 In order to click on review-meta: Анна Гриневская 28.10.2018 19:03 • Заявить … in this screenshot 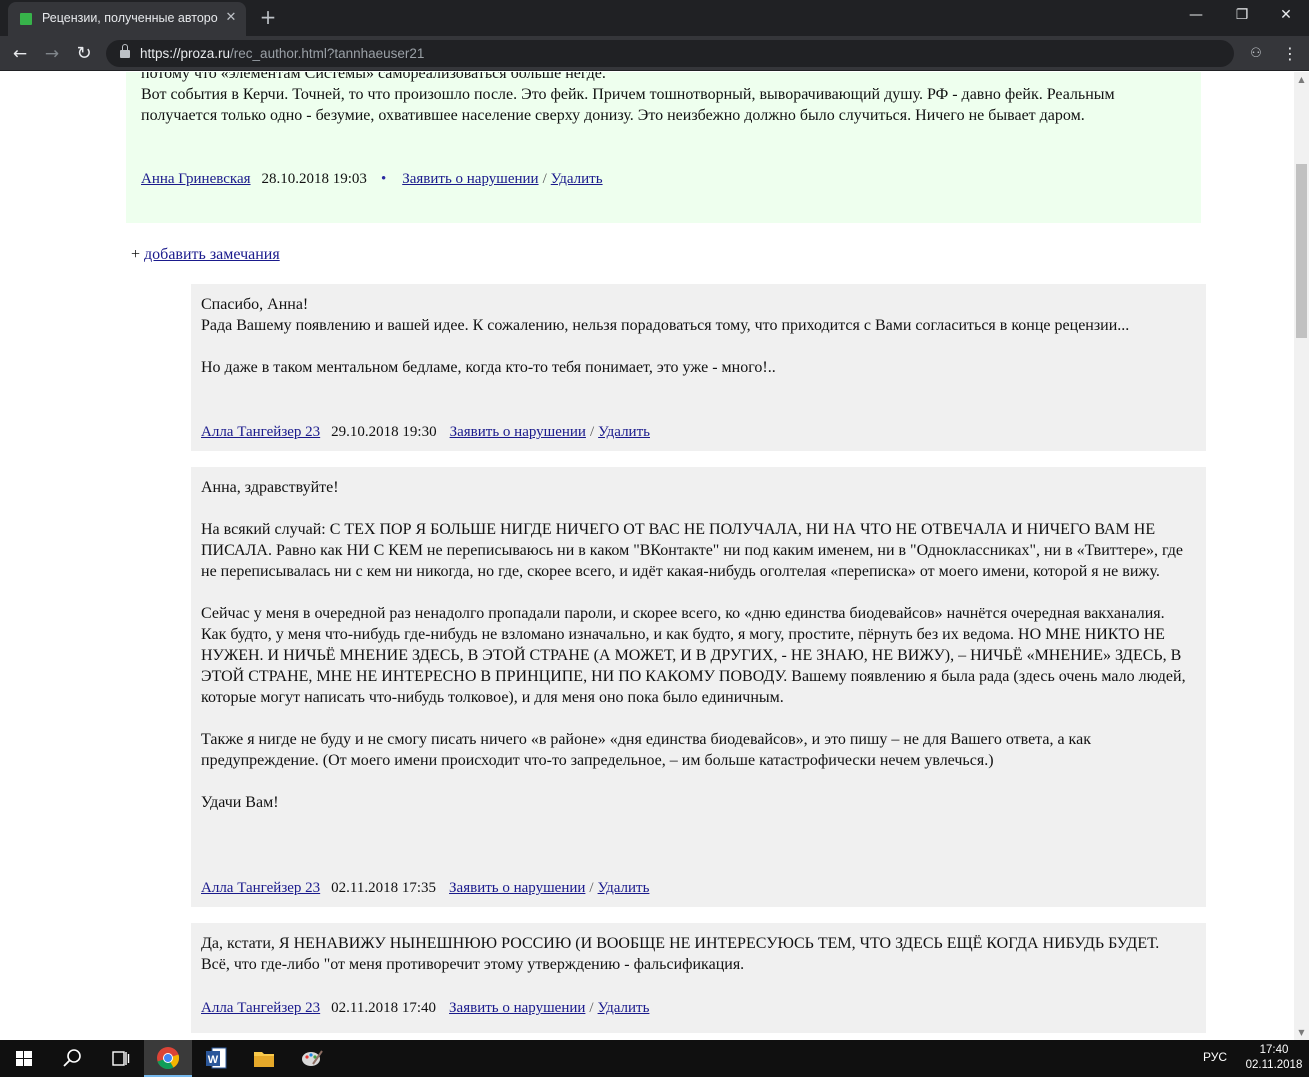, I will do `click(372, 179)`.